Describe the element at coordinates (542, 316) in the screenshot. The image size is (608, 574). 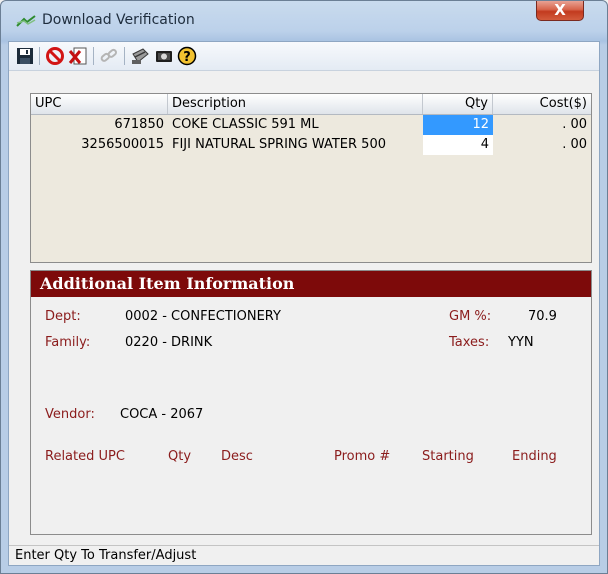
I see `gm-value: 70.9` at that location.